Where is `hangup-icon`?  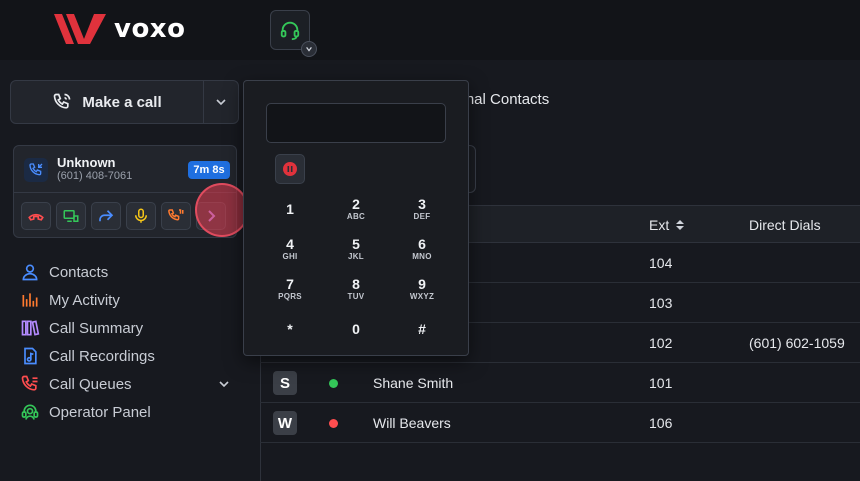 hangup-icon is located at coordinates (36, 217).